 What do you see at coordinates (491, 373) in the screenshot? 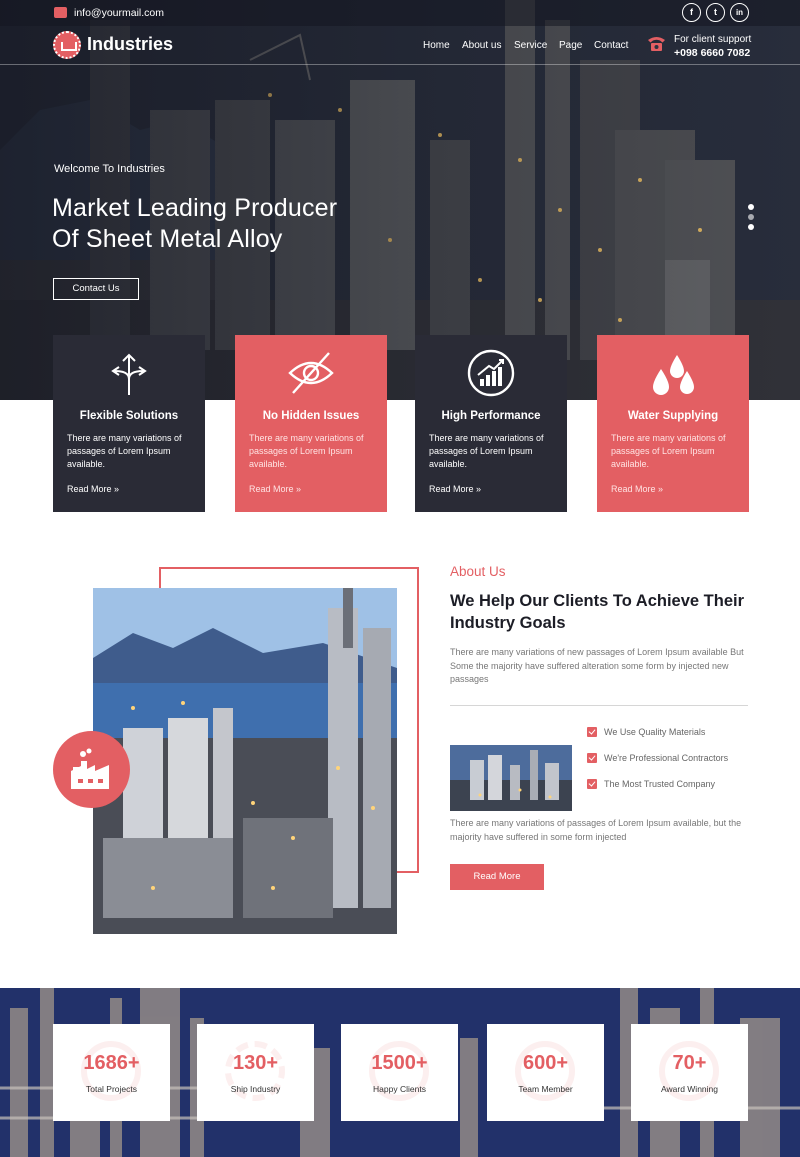
I see `growth-chart-icon` at bounding box center [491, 373].